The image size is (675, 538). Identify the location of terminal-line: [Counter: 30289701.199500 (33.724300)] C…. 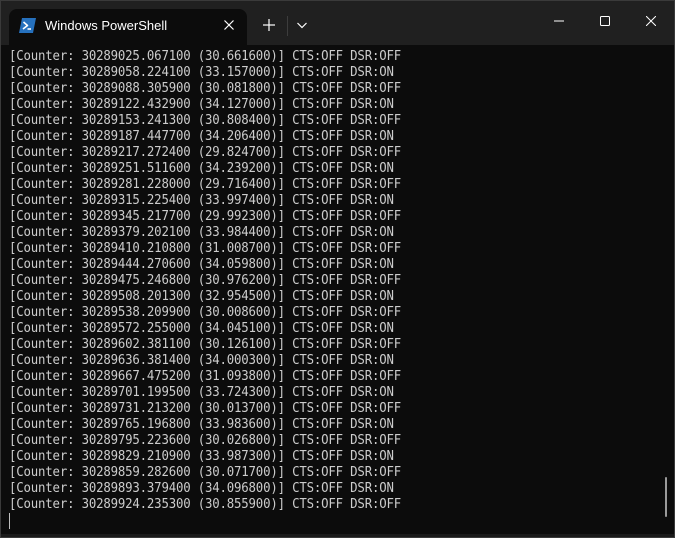
(201, 392).